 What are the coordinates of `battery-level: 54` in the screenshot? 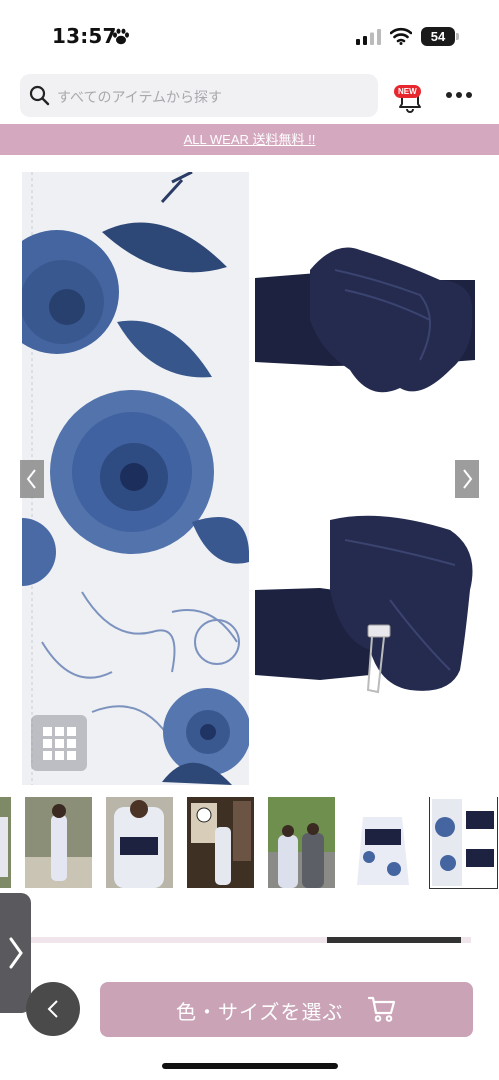 It's located at (438, 36).